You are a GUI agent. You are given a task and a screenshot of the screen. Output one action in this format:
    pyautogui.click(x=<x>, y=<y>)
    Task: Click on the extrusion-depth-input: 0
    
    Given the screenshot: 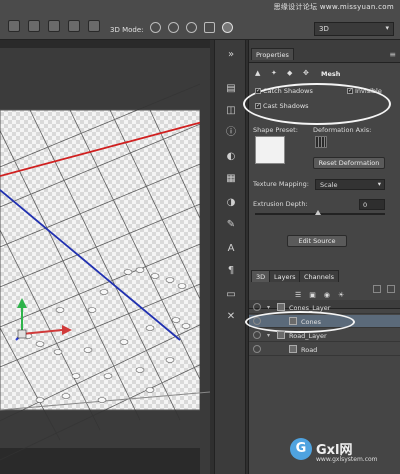 What is the action you would take?
    pyautogui.click(x=372, y=204)
    